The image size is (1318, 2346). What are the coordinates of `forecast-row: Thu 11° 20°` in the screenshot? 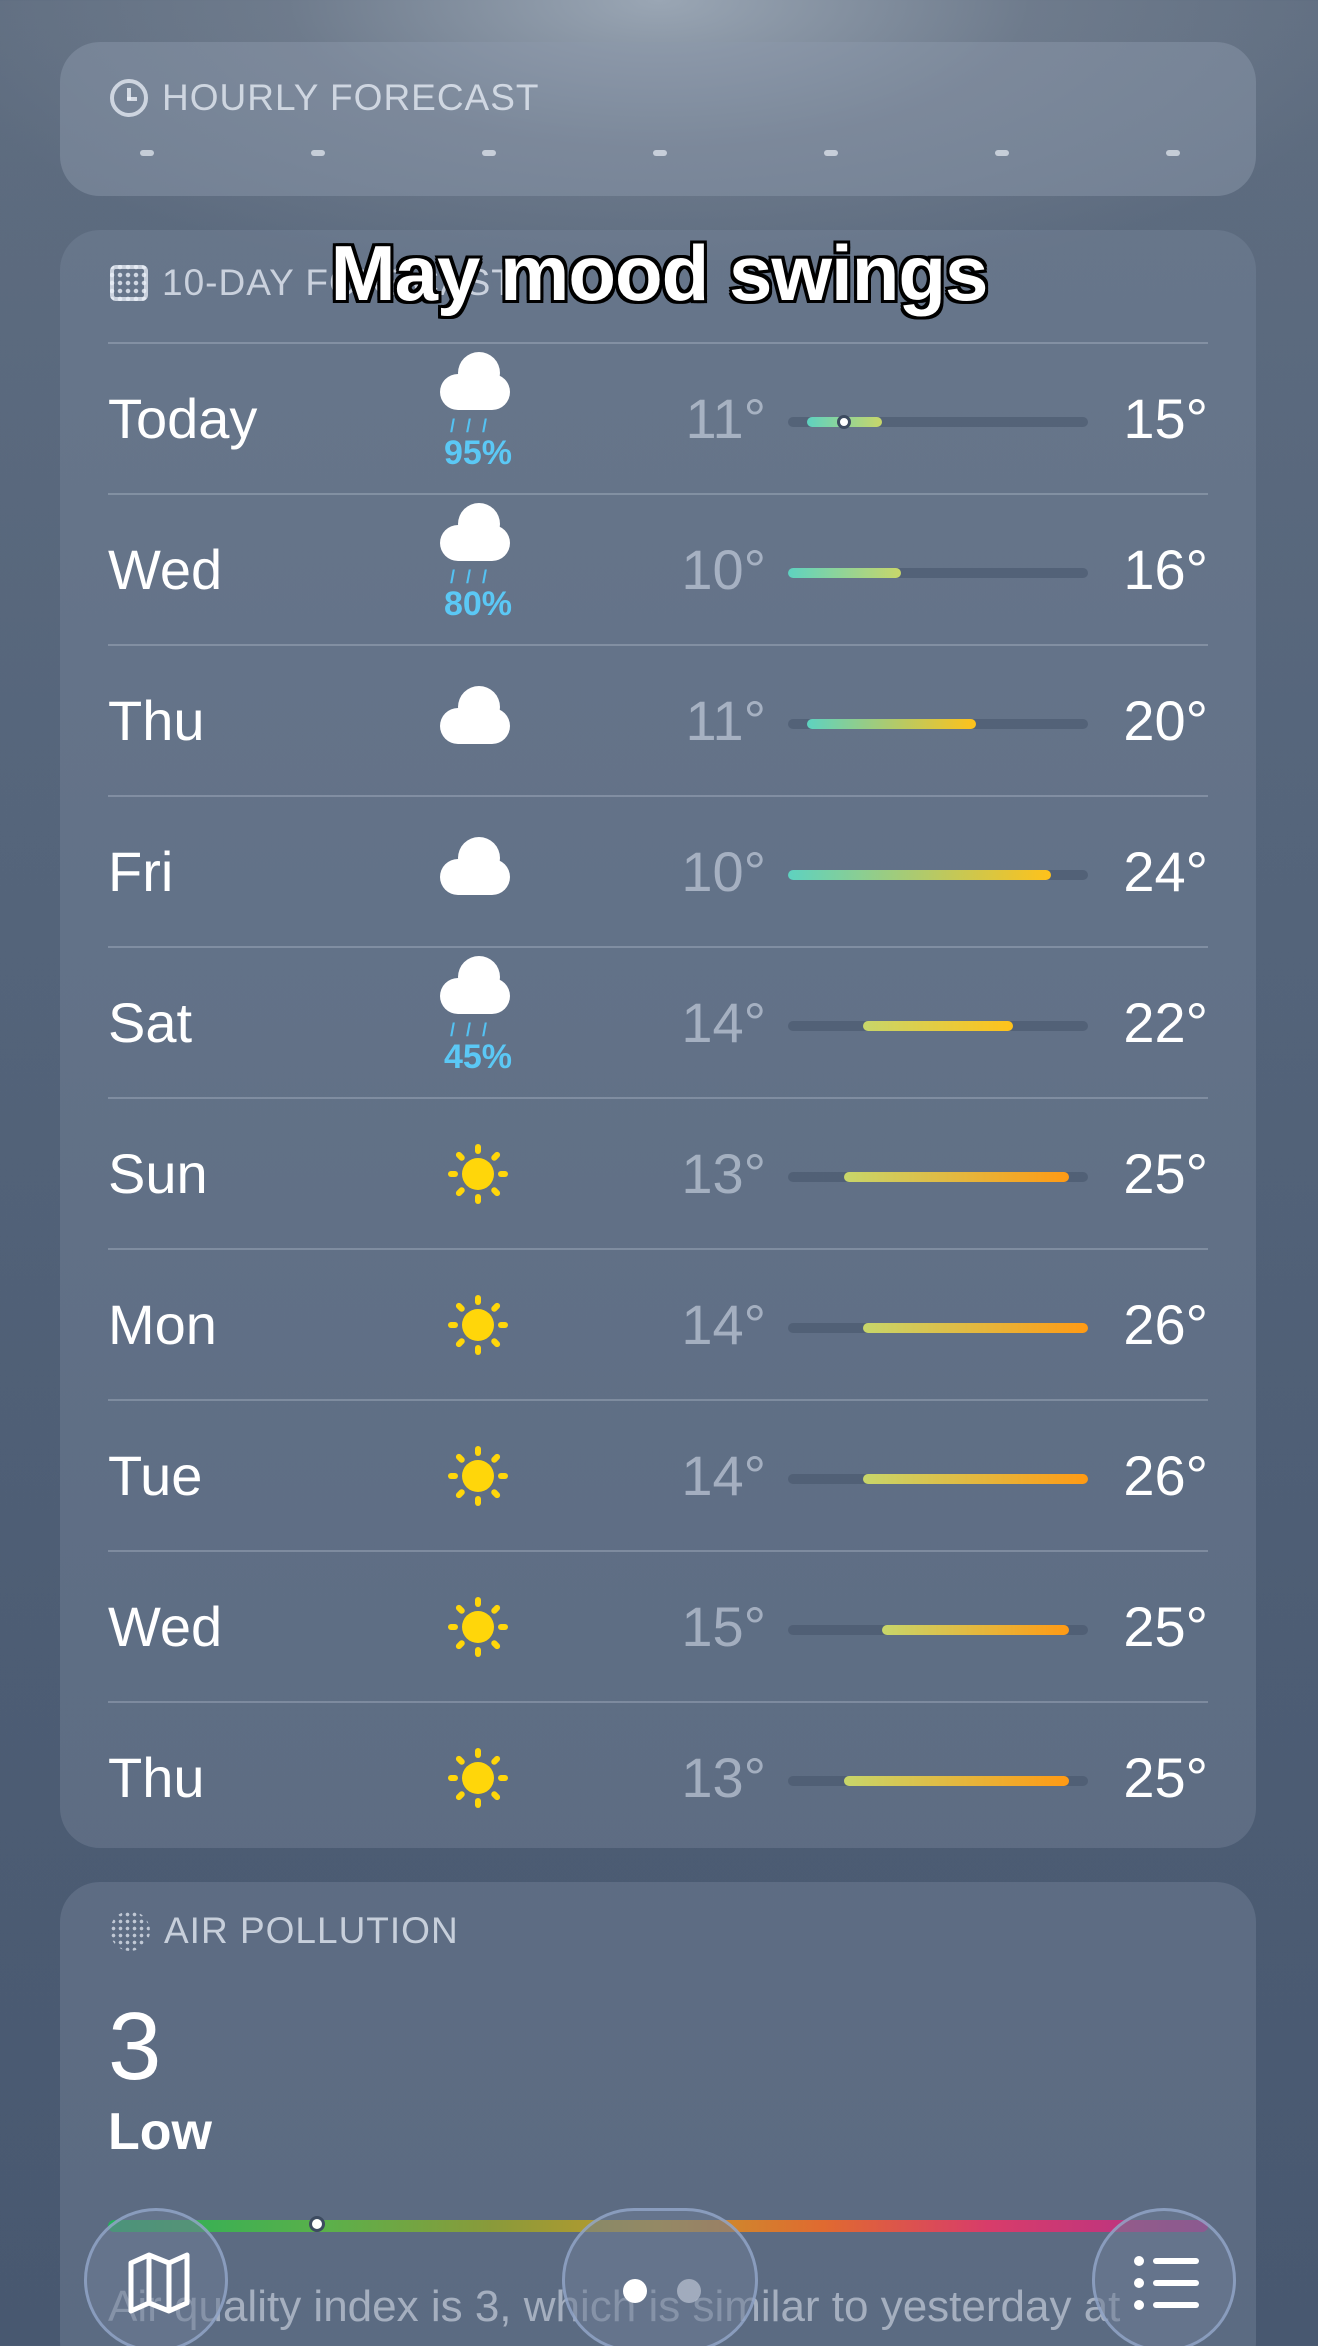 It's located at (658, 719).